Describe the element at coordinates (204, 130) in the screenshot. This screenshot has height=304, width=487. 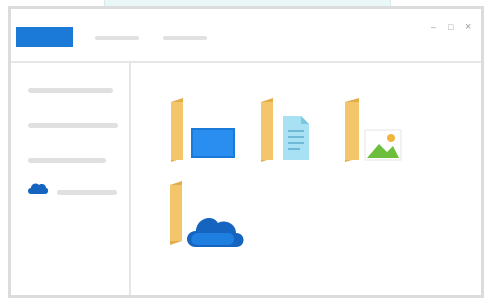
I see `desktop-folder-icon` at that location.